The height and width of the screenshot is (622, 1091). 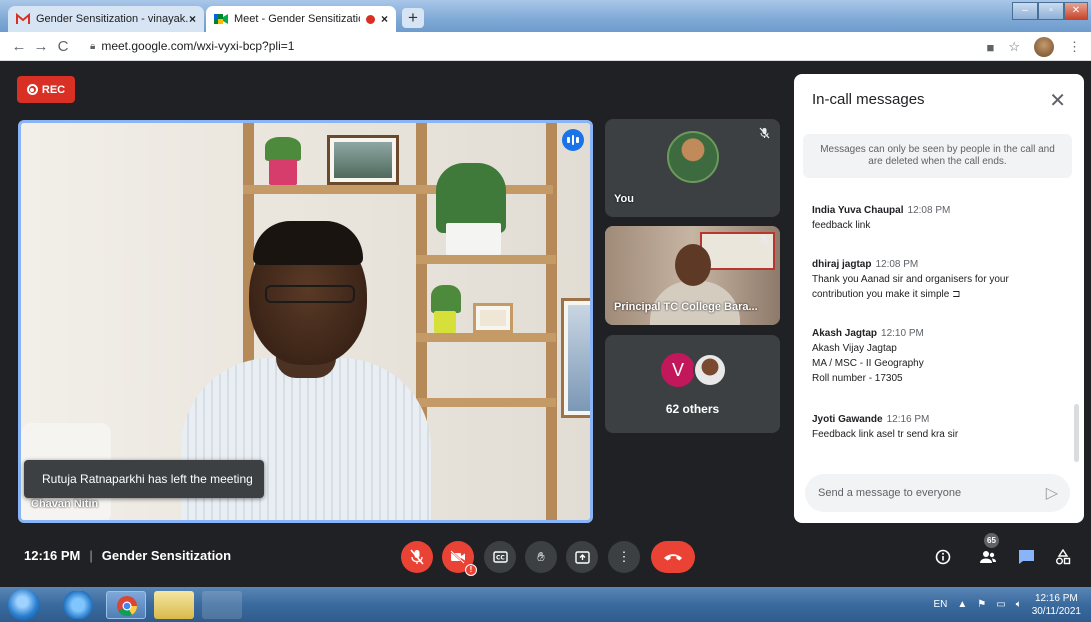 What do you see at coordinates (868, 363) in the screenshot?
I see `message-text: MA / MSC - II Geography` at bounding box center [868, 363].